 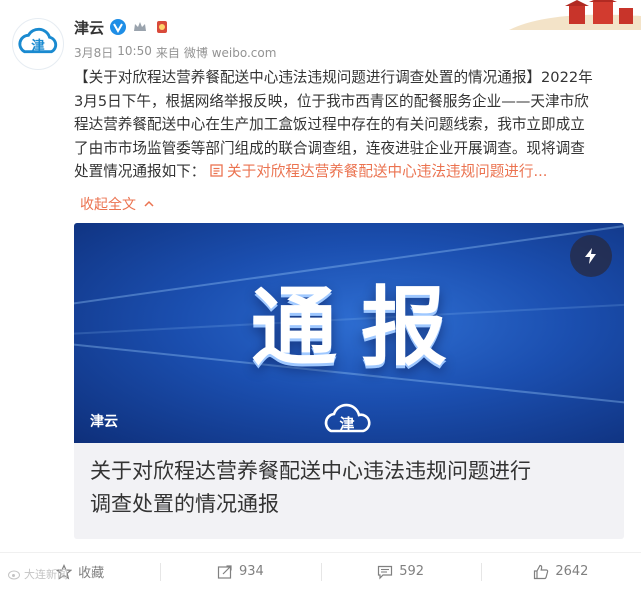 What do you see at coordinates (167, 53) in the screenshot?
I see `source-prefix: 来自` at bounding box center [167, 53].